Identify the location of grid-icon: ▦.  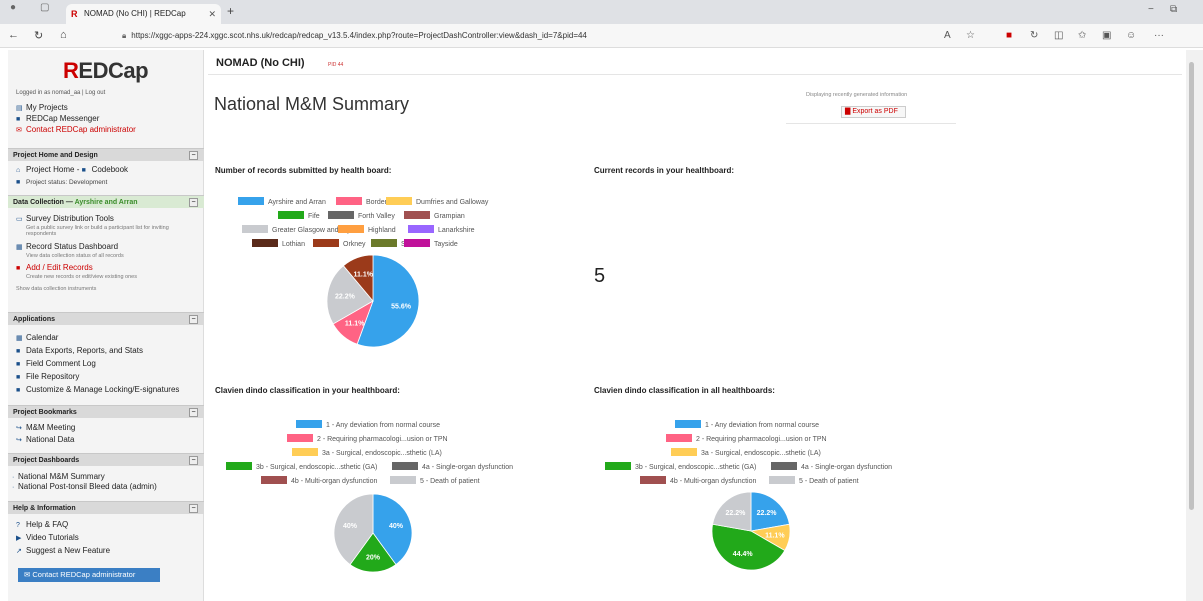
(19, 247).